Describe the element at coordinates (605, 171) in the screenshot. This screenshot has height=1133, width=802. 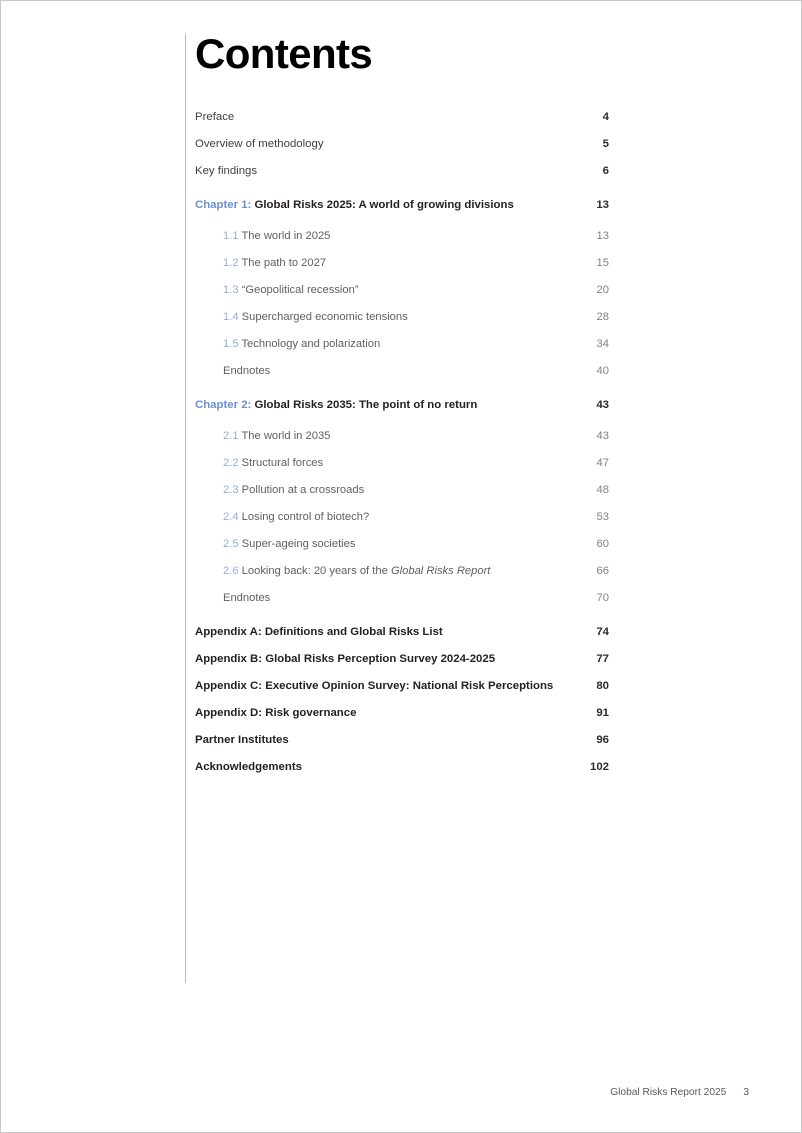
I see `toc-entry-page-number: 6` at that location.